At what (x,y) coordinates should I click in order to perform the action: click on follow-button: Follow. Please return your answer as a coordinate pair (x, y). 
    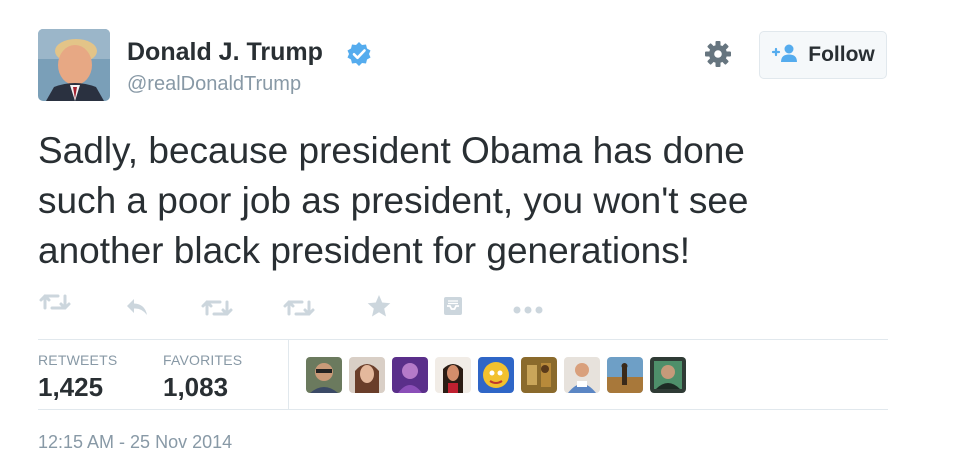
    Looking at the image, I should click on (823, 55).